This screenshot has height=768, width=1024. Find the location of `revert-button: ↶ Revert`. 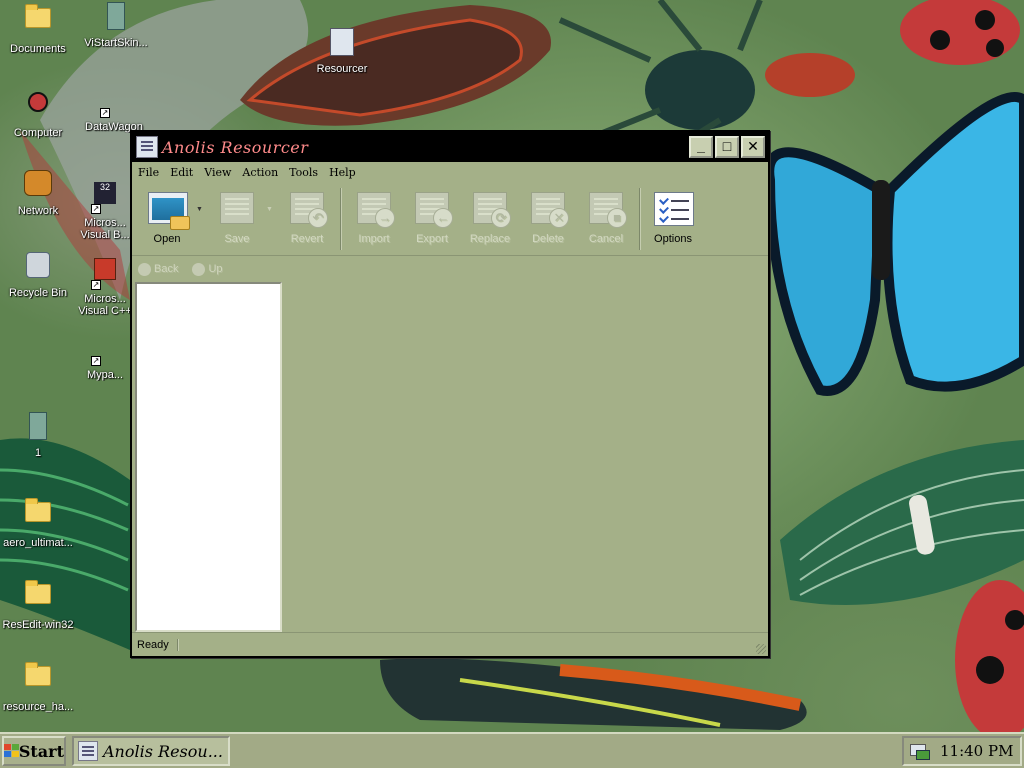

revert-button: ↶ Revert is located at coordinates (307, 218).